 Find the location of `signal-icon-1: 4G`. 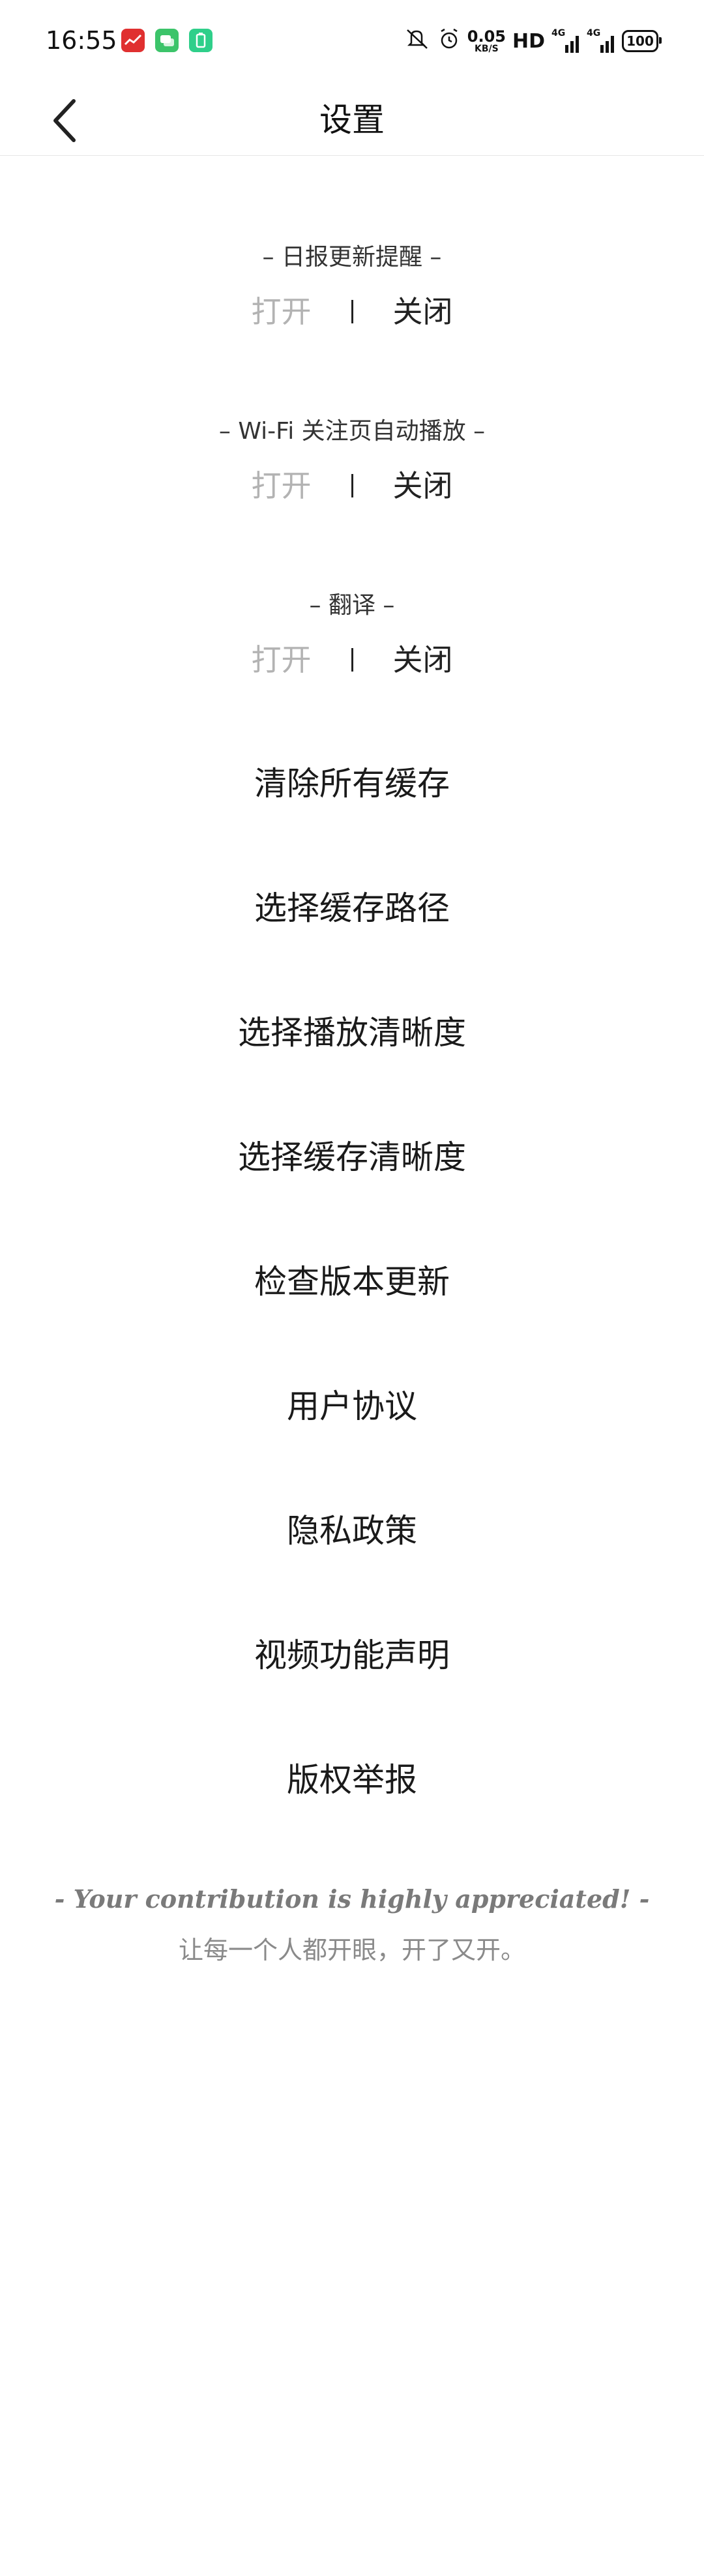

signal-icon-1: 4G is located at coordinates (566, 40).